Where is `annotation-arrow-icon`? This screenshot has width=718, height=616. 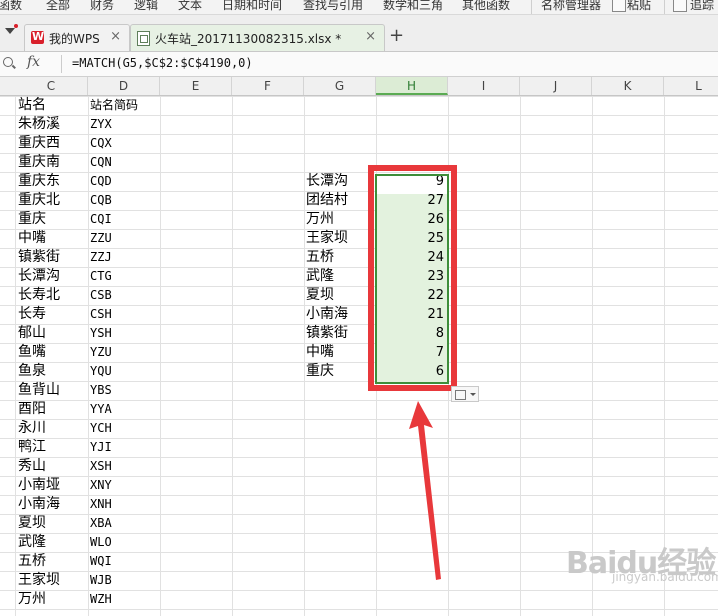
annotation-arrow-icon is located at coordinates (425, 490).